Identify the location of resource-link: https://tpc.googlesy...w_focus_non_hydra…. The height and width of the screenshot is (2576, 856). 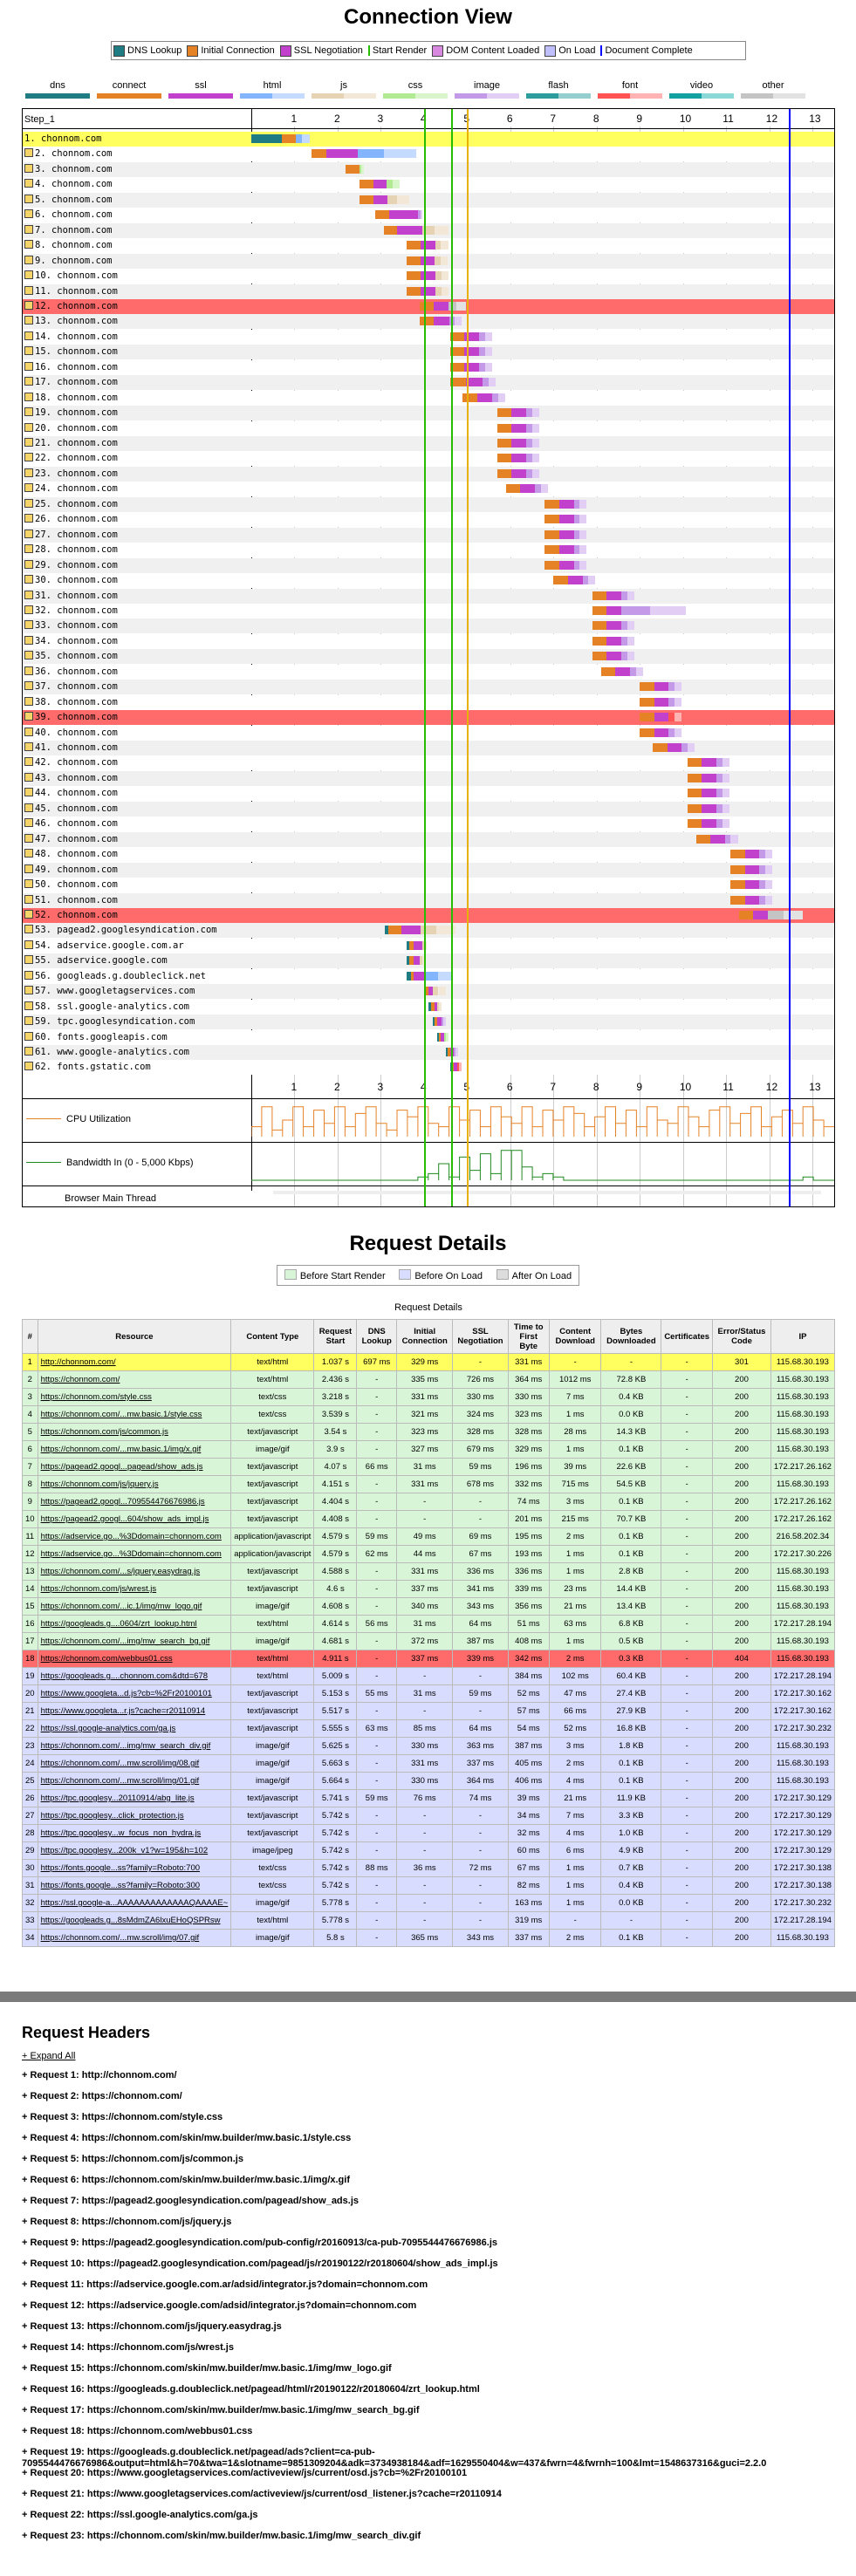
(121, 1833).